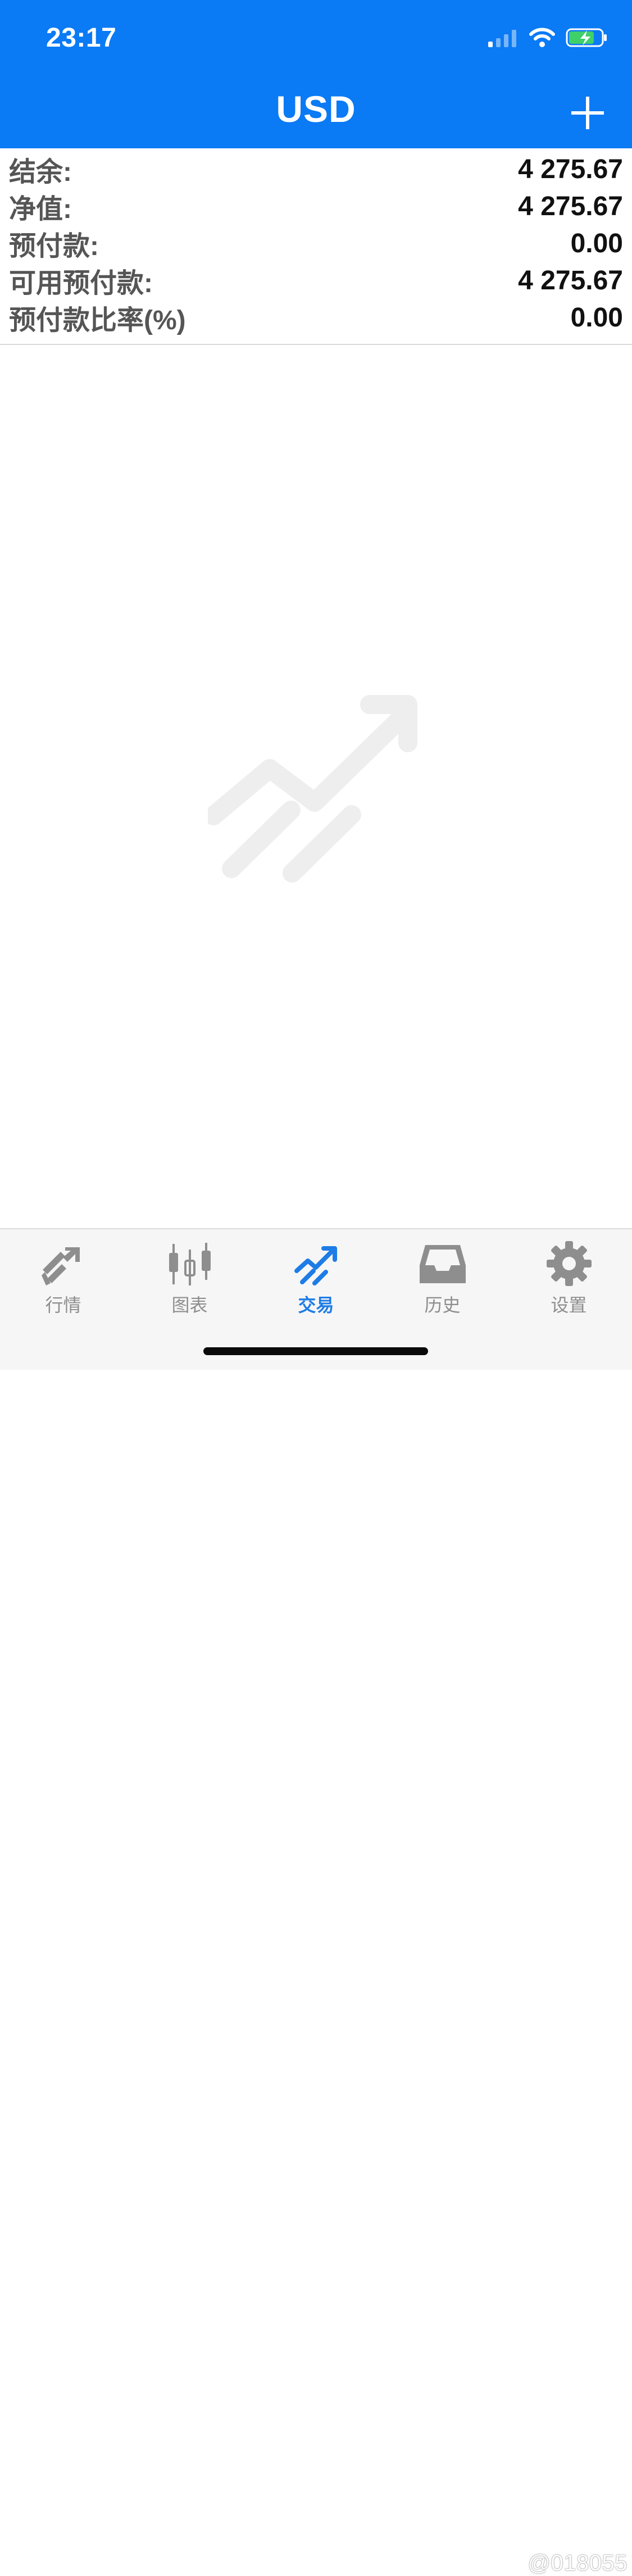  What do you see at coordinates (189, 1305) in the screenshot?
I see `tab-label-chart: 图表` at bounding box center [189, 1305].